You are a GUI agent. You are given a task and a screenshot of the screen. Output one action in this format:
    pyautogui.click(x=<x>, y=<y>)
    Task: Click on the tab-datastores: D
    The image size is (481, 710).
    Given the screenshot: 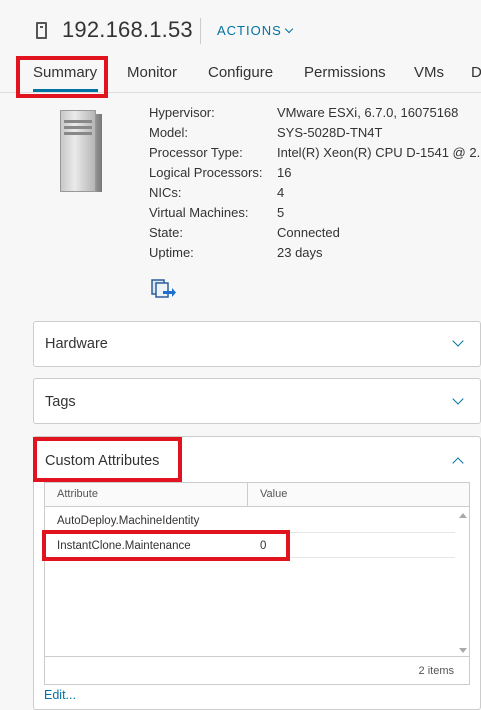 What is the action you would take?
    pyautogui.click(x=476, y=72)
    